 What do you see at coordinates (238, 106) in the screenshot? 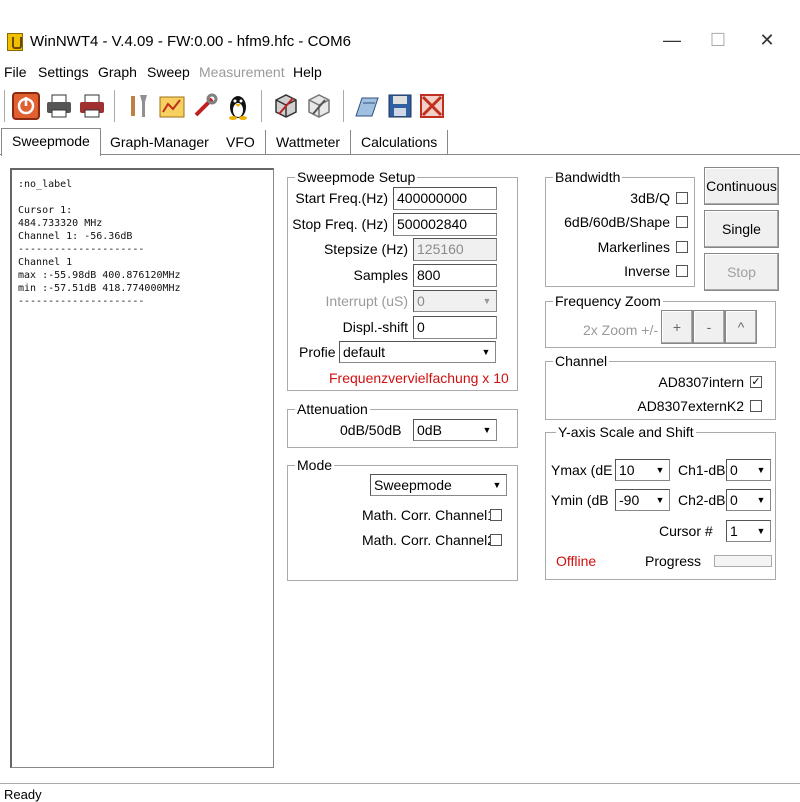
I see `linux-penguin-icon` at bounding box center [238, 106].